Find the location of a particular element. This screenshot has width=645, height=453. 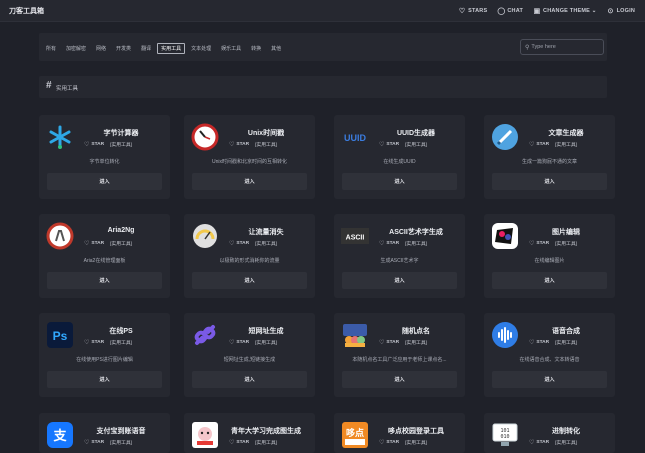

search-box: ⚲ is located at coordinates (562, 47).